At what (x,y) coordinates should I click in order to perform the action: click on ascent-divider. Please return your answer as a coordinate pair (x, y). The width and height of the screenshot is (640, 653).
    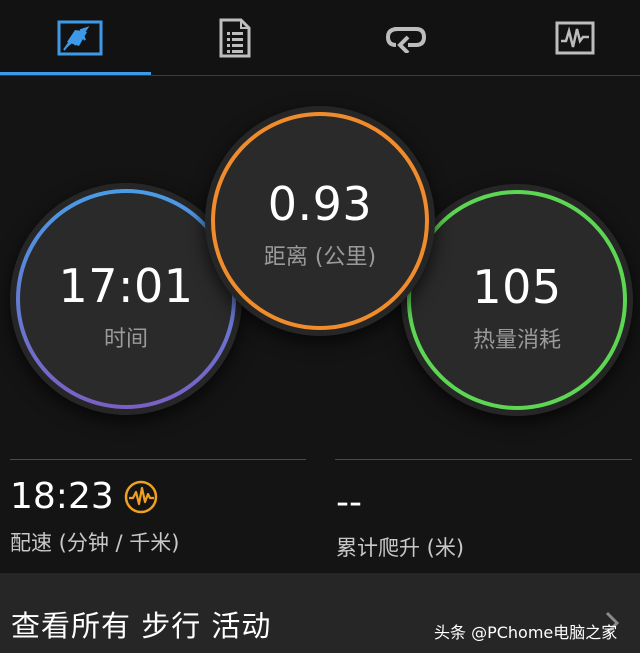
    Looking at the image, I should click on (483, 459).